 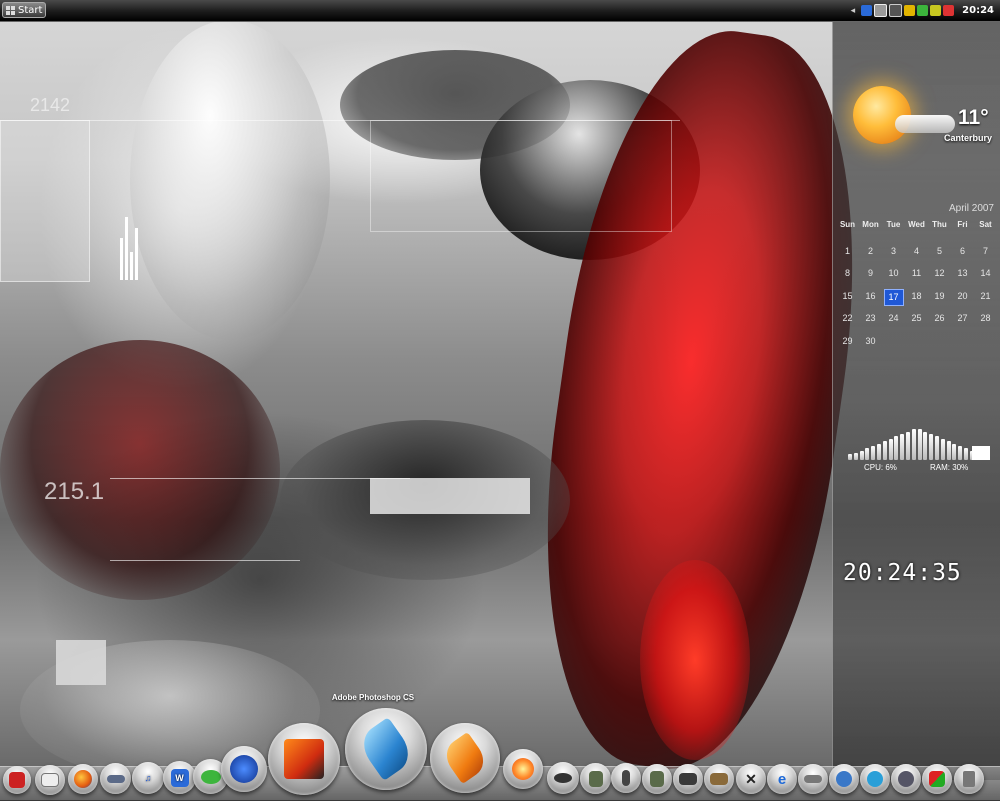 What do you see at coordinates (140, 470) in the screenshot?
I see `wallpaper-red-shape` at bounding box center [140, 470].